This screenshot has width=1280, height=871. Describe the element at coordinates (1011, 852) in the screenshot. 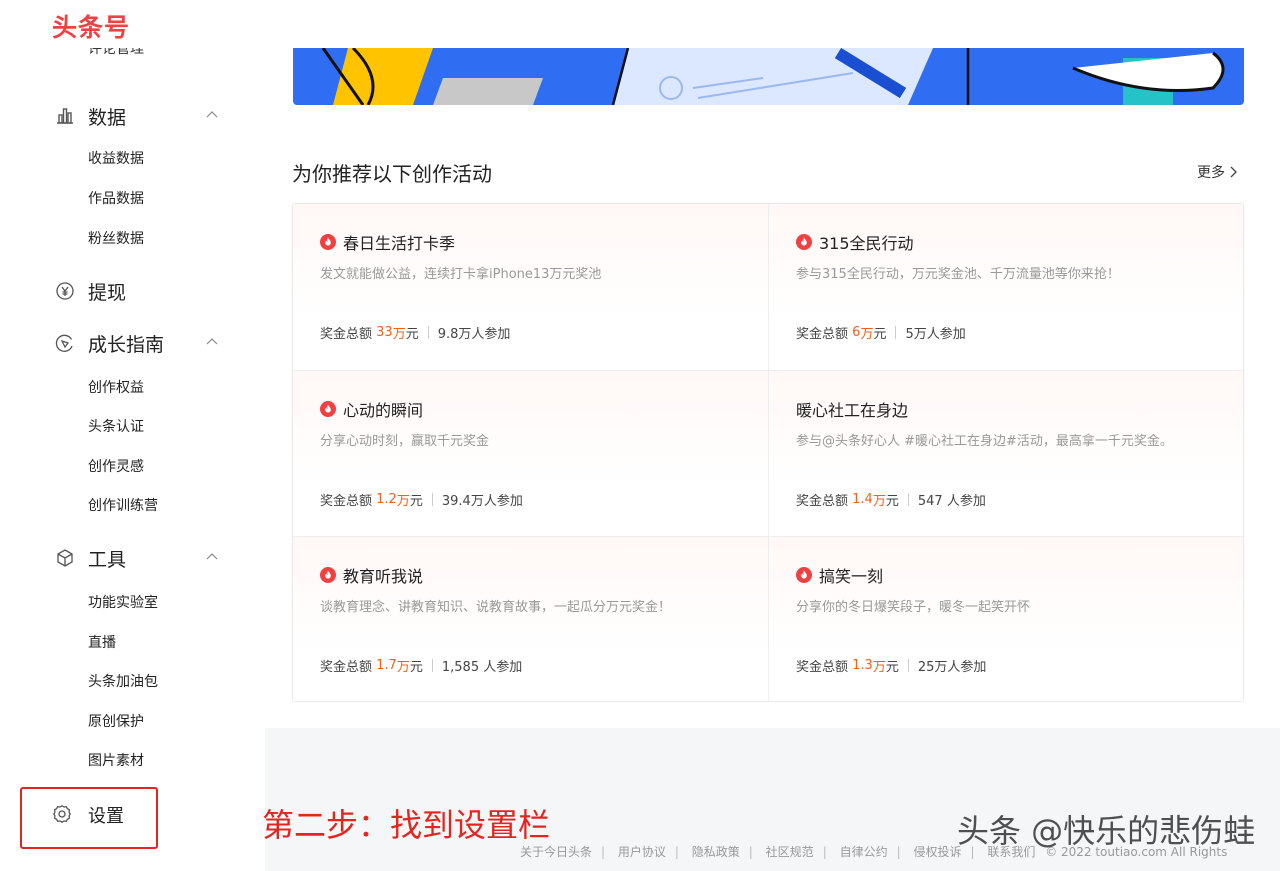

I see `footer-link-contact: 联系我们` at that location.